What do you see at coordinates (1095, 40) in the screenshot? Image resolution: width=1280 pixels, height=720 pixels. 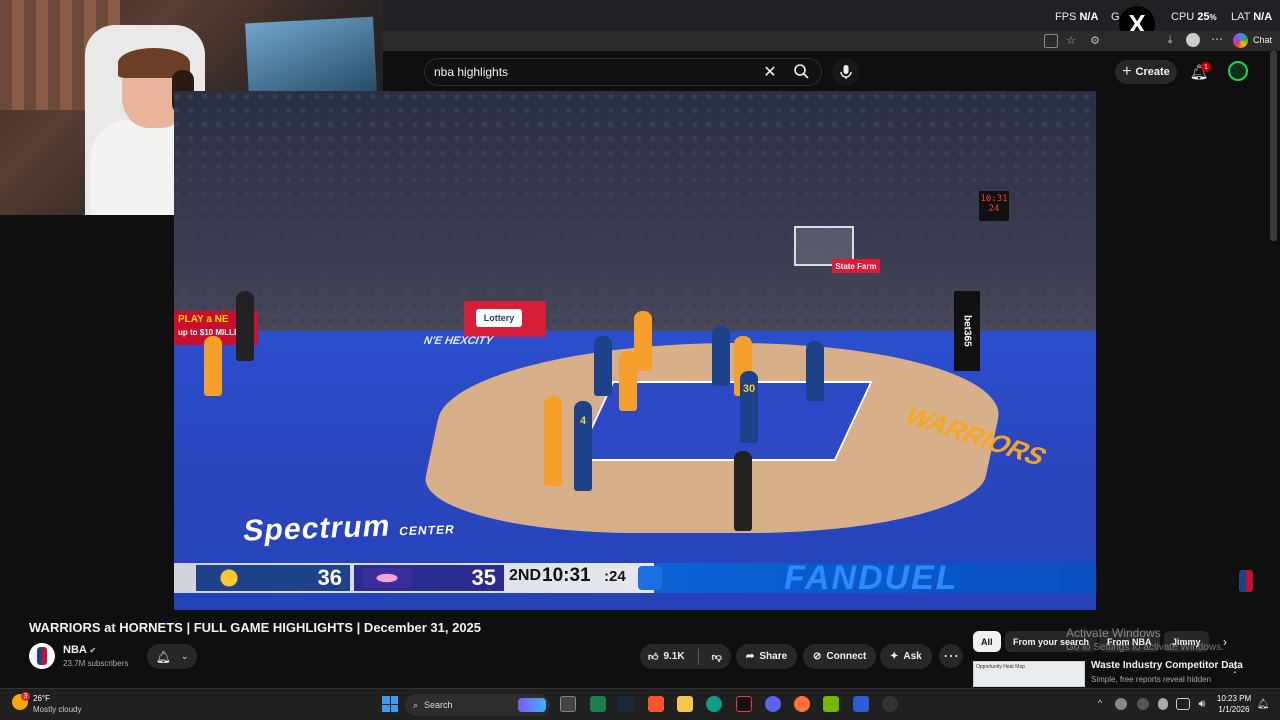 I see `extensions-icon: ⚙` at bounding box center [1095, 40].